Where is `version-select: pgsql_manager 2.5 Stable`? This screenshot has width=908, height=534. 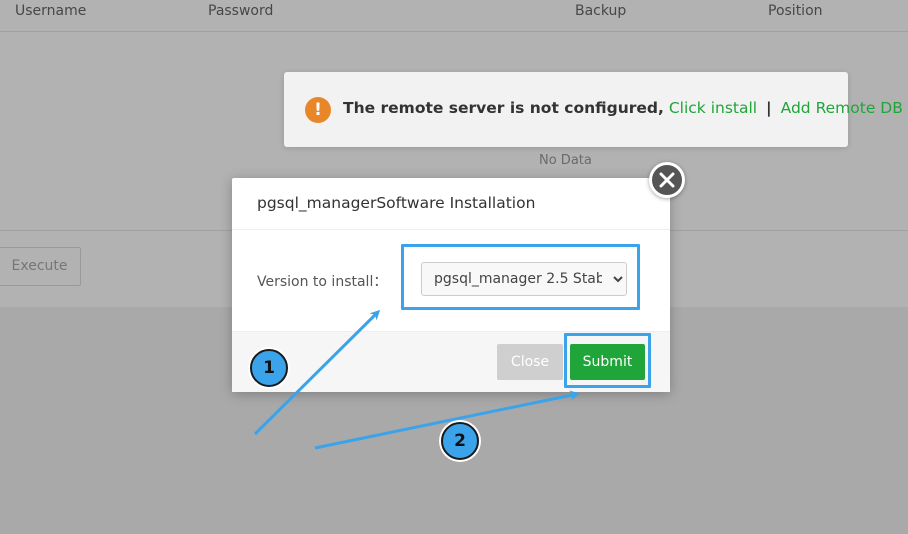
version-select: pgsql_manager 2.5 Stable is located at coordinates (524, 279).